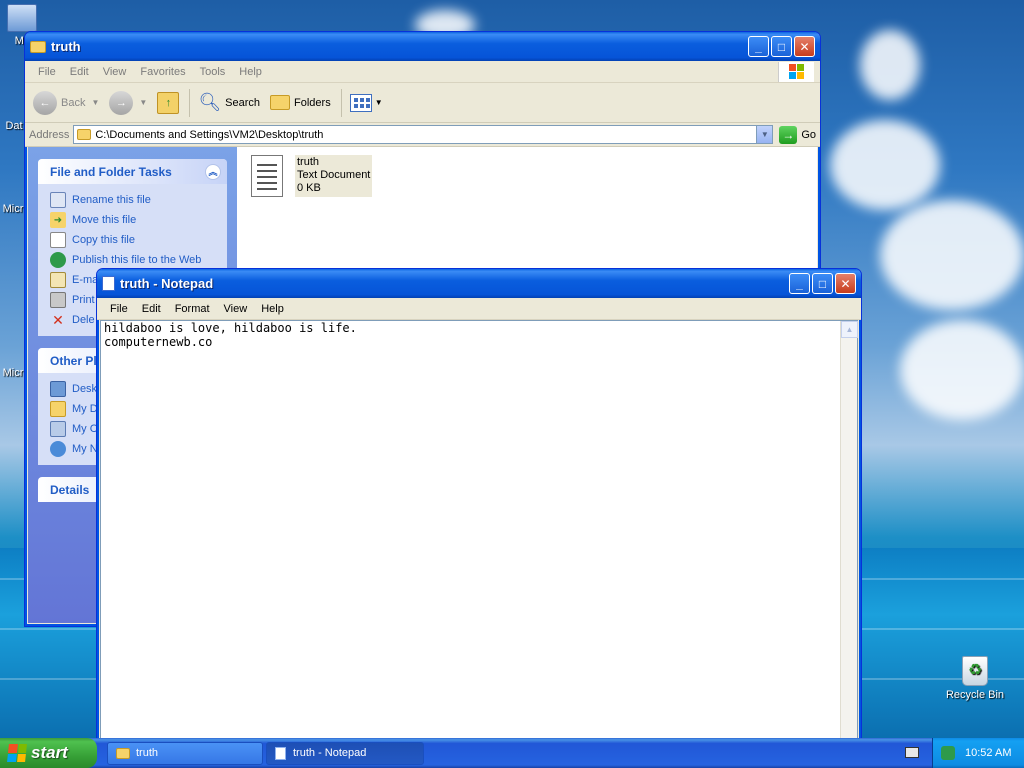 Image resolution: width=1024 pixels, height=768 pixels. I want to click on desktop-icon-microsoft-1: Micr, so click(13, 209).